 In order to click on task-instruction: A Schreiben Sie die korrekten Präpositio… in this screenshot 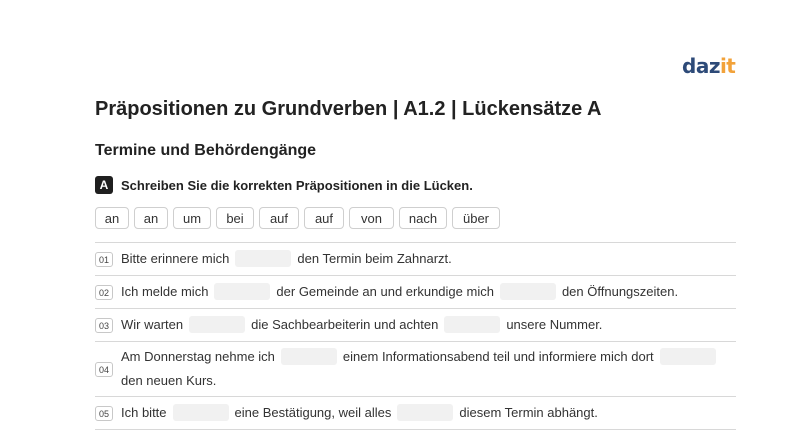, I will do `click(284, 185)`.